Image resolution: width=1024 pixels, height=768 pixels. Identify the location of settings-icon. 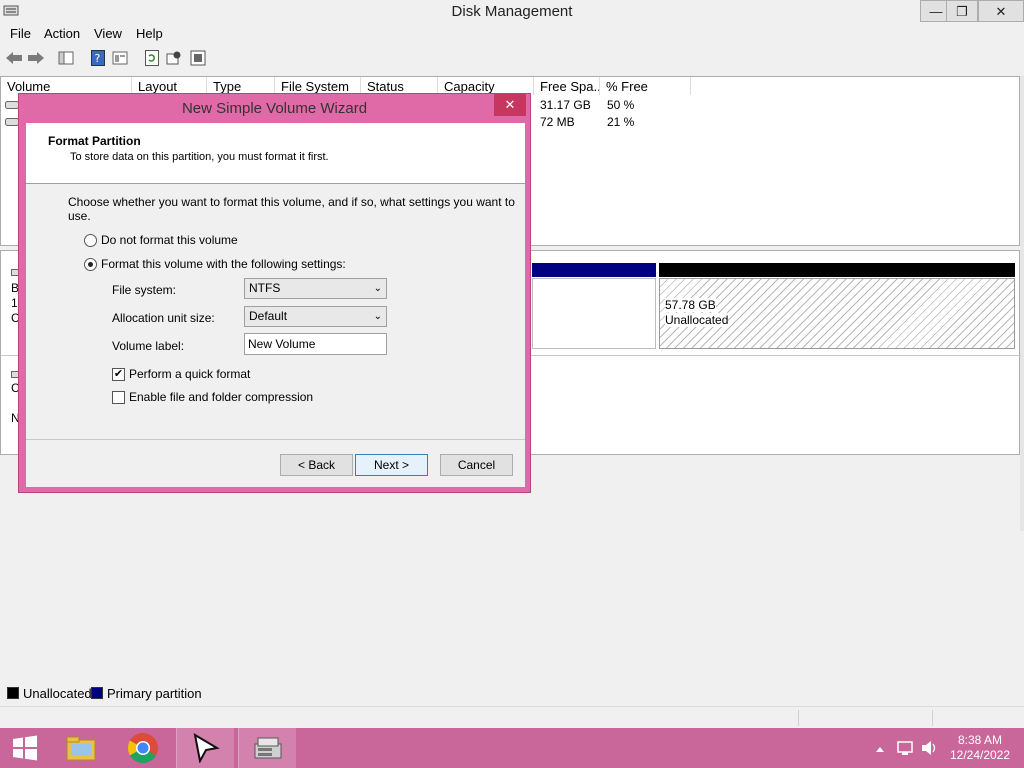
(198, 58).